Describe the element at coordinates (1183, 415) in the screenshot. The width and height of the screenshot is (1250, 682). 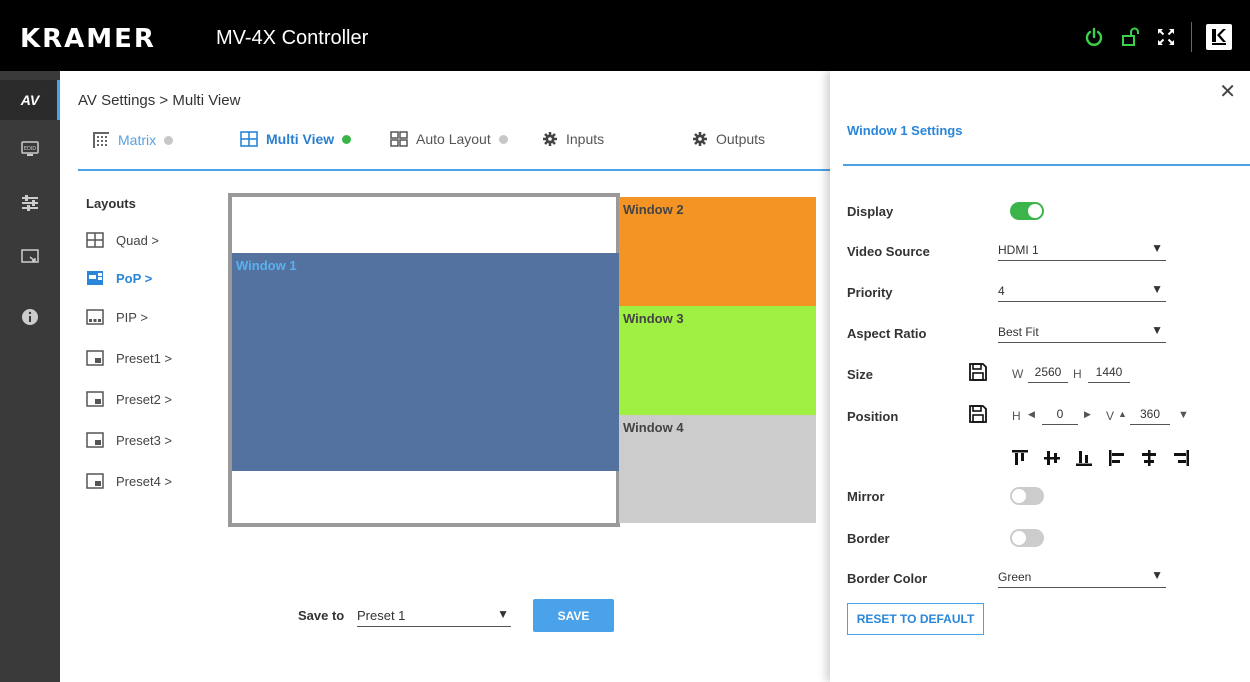
I see `arrow-down-icon: ▼` at that location.